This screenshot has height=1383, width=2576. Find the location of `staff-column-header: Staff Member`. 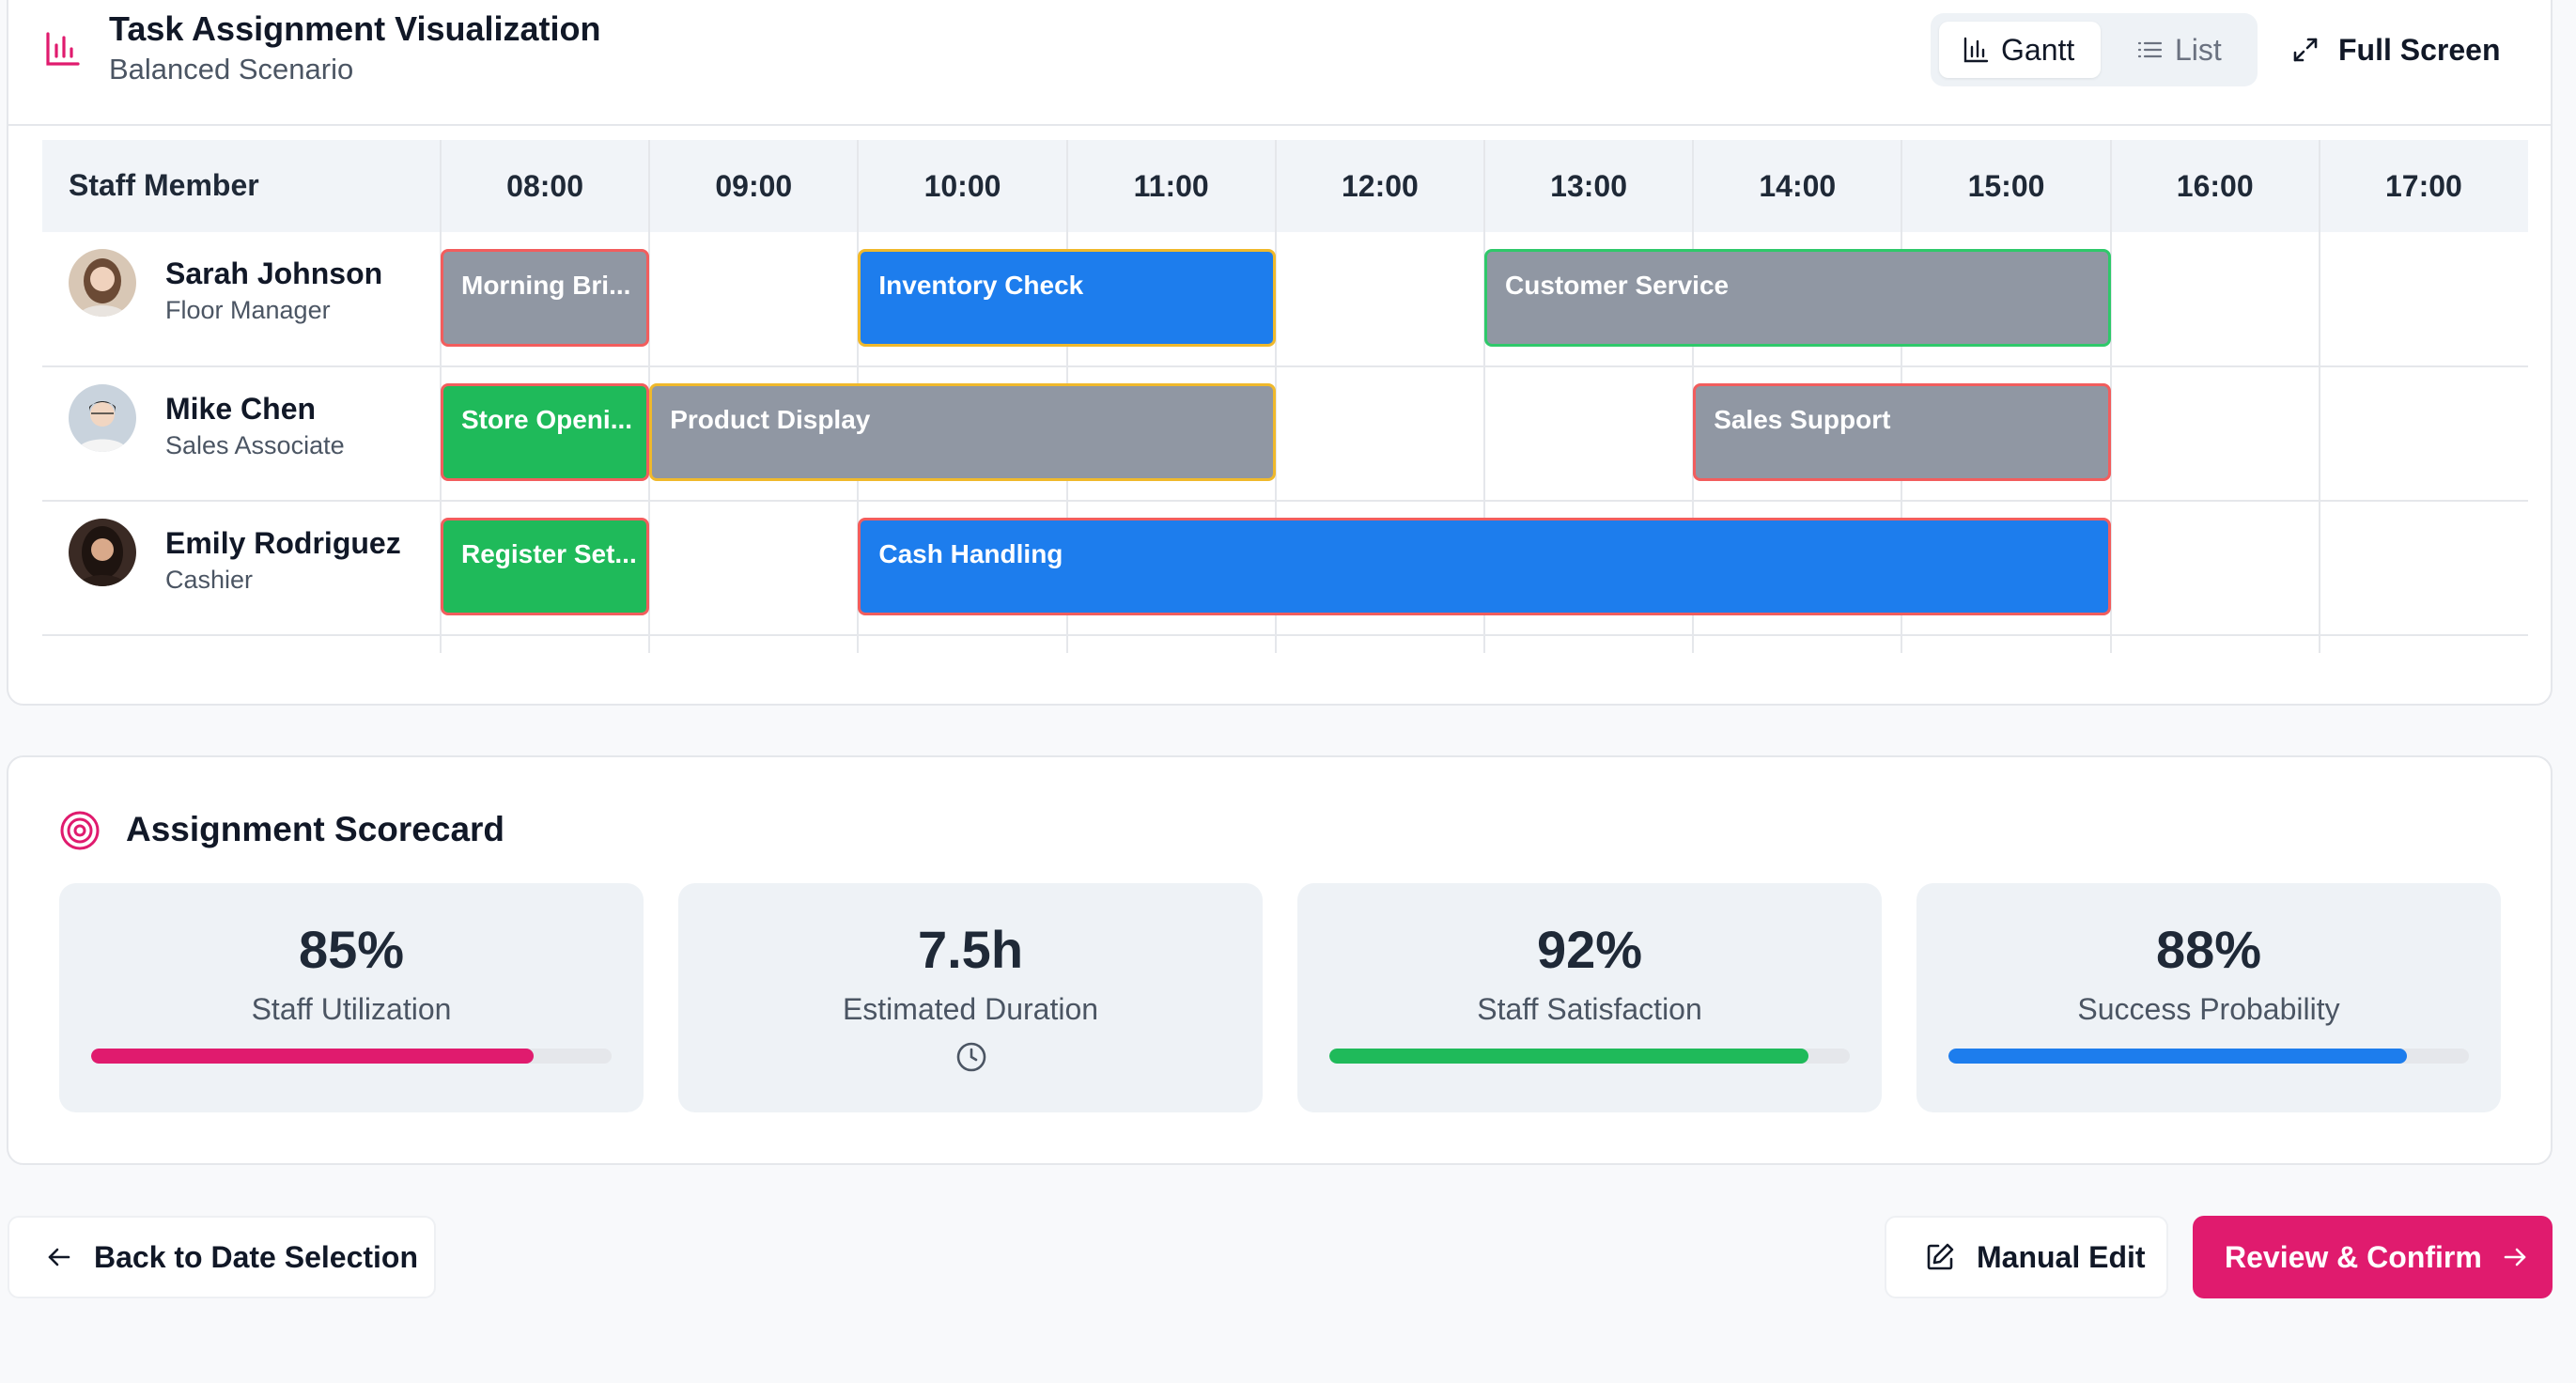

staff-column-header: Staff Member is located at coordinates (164, 185).